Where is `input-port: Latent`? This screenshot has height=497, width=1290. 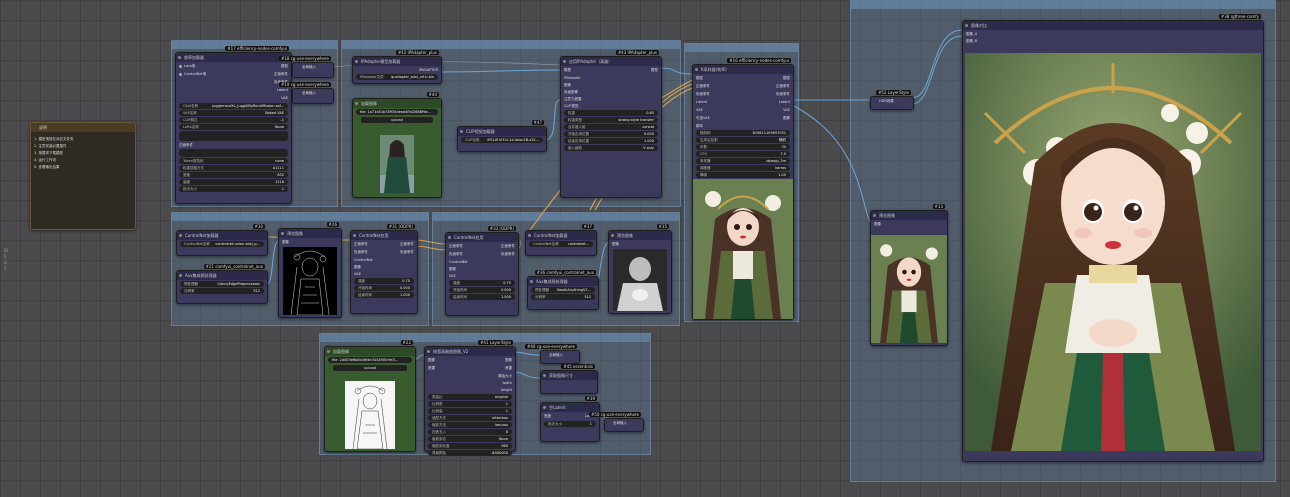 input-port: Latent is located at coordinates (701, 102).